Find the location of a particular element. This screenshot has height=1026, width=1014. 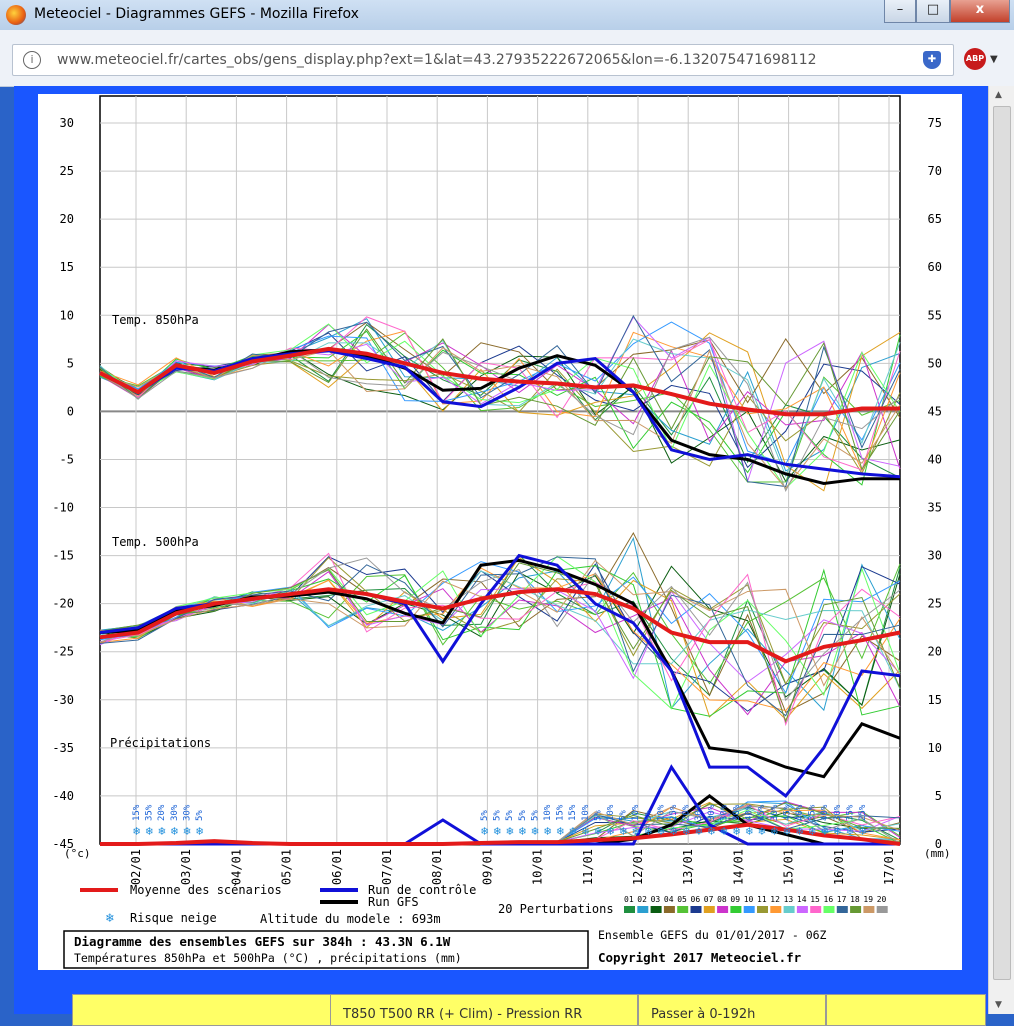

y-right-tick-label: 10 is located at coordinates (935, 748).